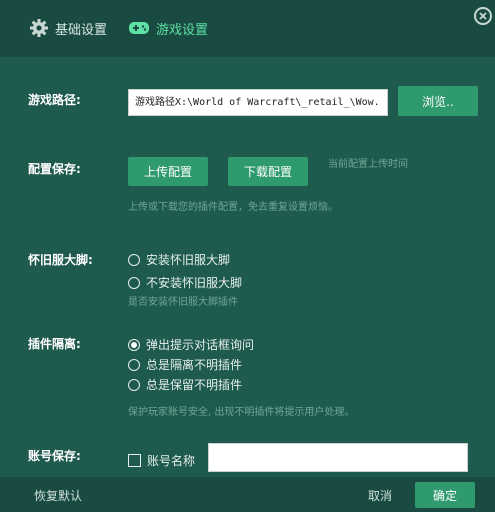 Image resolution: width=495 pixels, height=512 pixels. What do you see at coordinates (168, 171) in the screenshot?
I see `upload-config-button: 上传配置` at bounding box center [168, 171].